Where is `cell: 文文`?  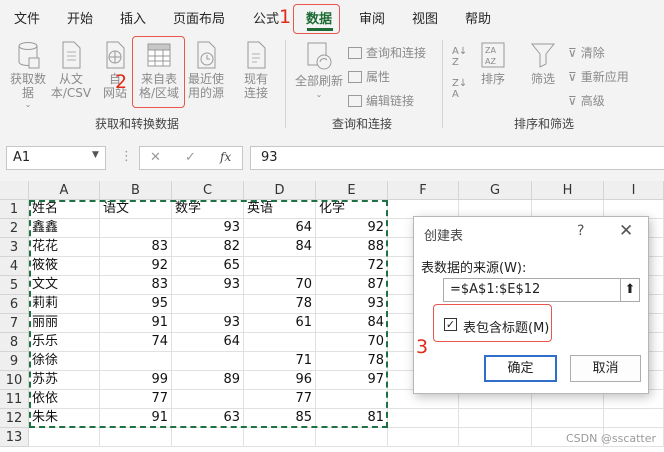
cell: 文文 is located at coordinates (64, 285).